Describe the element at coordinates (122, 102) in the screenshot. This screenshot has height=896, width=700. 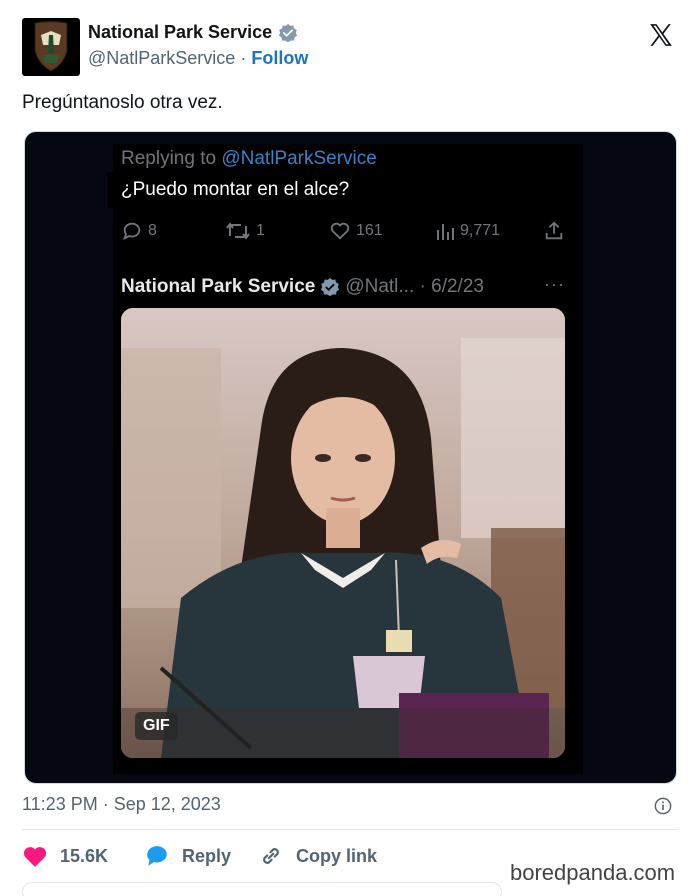
I see `tweet-text: Pregúntanoslo otra vez.` at that location.